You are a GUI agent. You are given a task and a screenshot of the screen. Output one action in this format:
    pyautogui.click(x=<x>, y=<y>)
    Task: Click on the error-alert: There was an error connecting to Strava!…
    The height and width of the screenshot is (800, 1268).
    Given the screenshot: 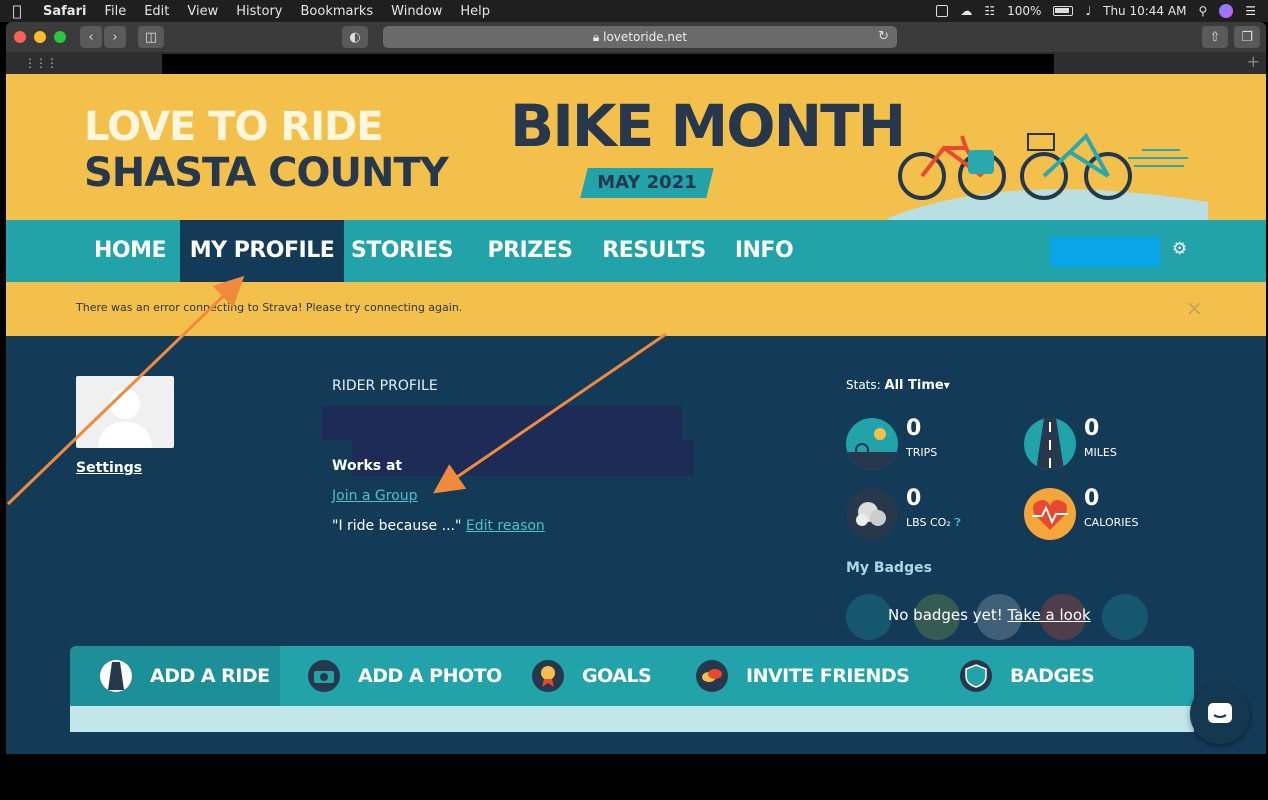 What is the action you would take?
    pyautogui.click(x=636, y=309)
    